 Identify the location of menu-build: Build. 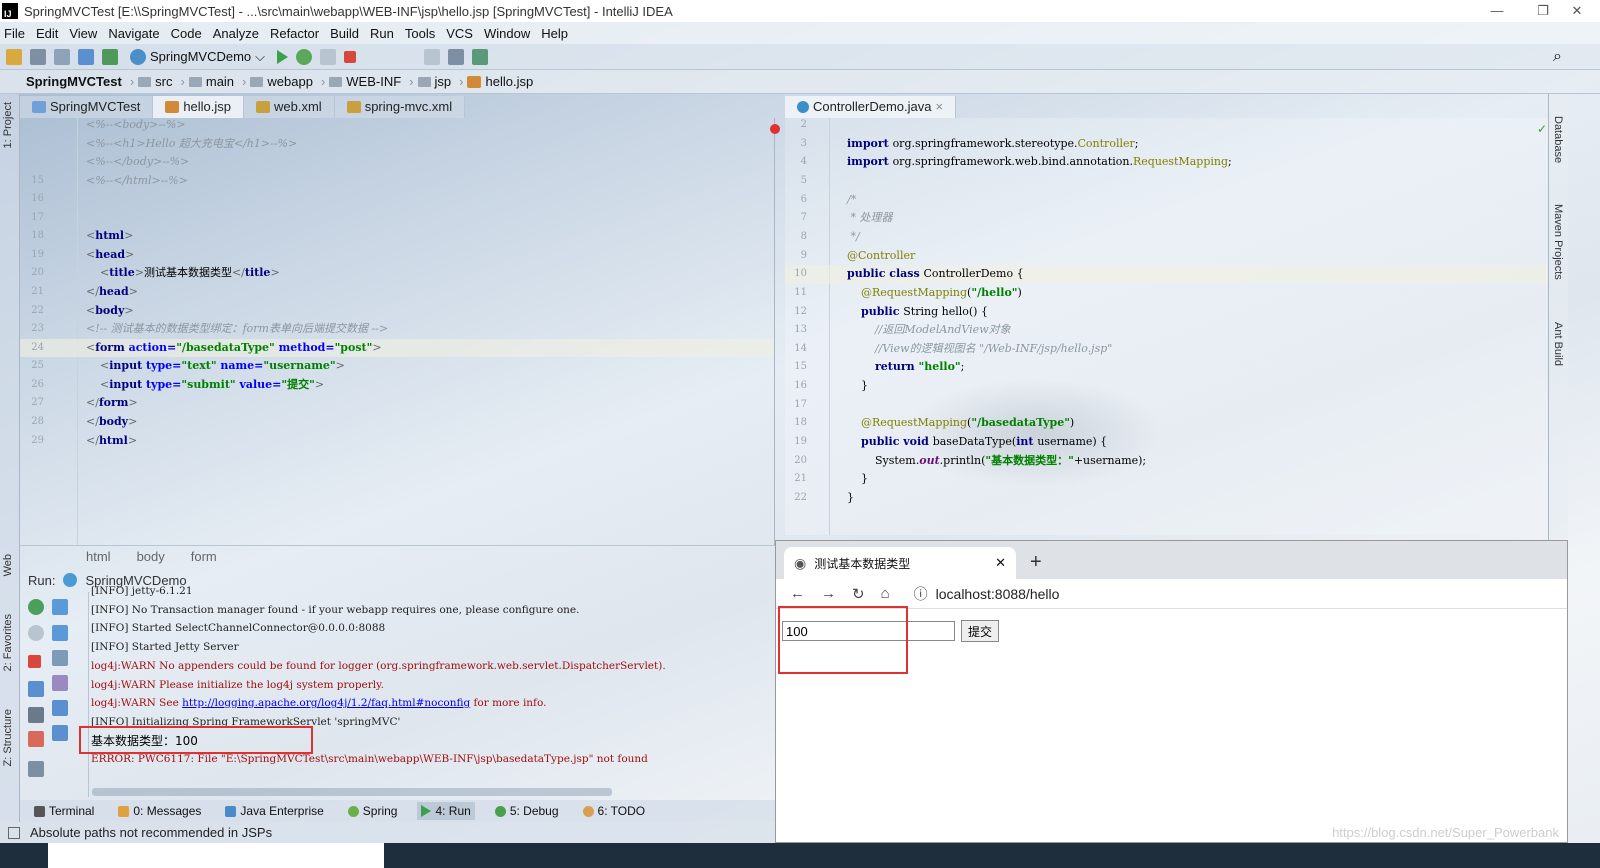
(344, 33).